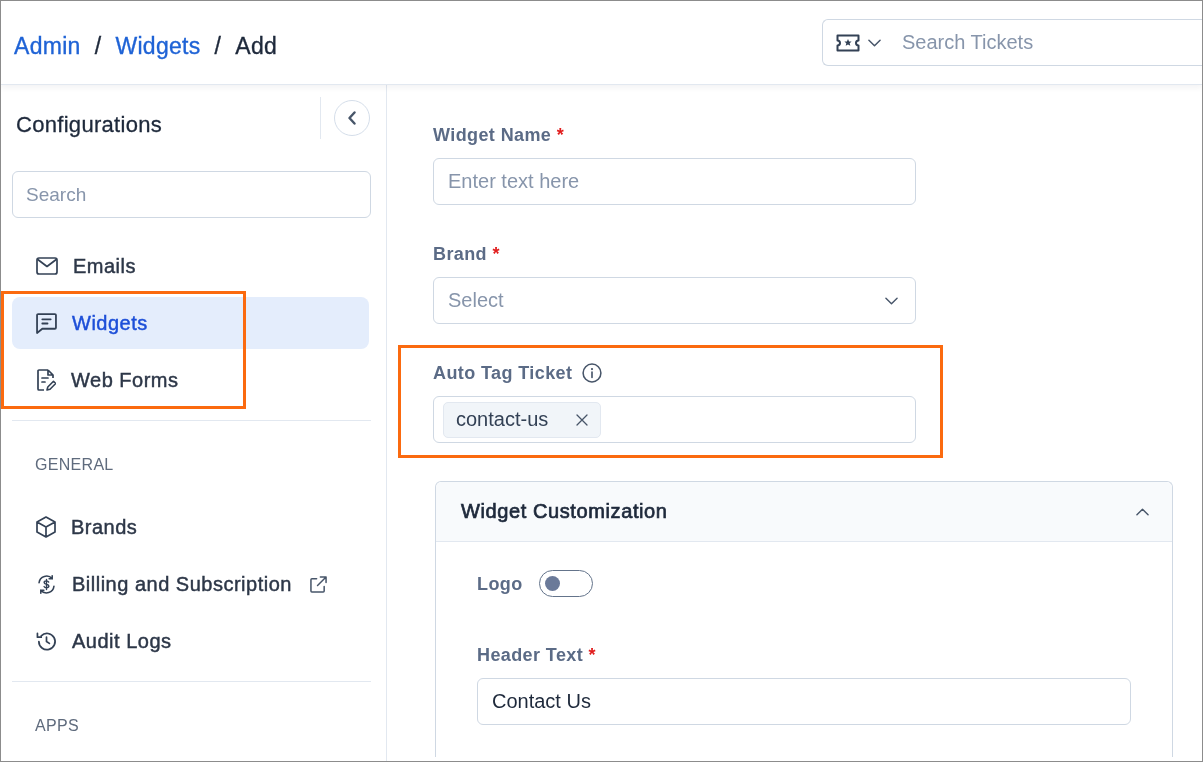 The width and height of the screenshot is (1203, 762). I want to click on sidebar-item: Widgets, so click(190, 323).